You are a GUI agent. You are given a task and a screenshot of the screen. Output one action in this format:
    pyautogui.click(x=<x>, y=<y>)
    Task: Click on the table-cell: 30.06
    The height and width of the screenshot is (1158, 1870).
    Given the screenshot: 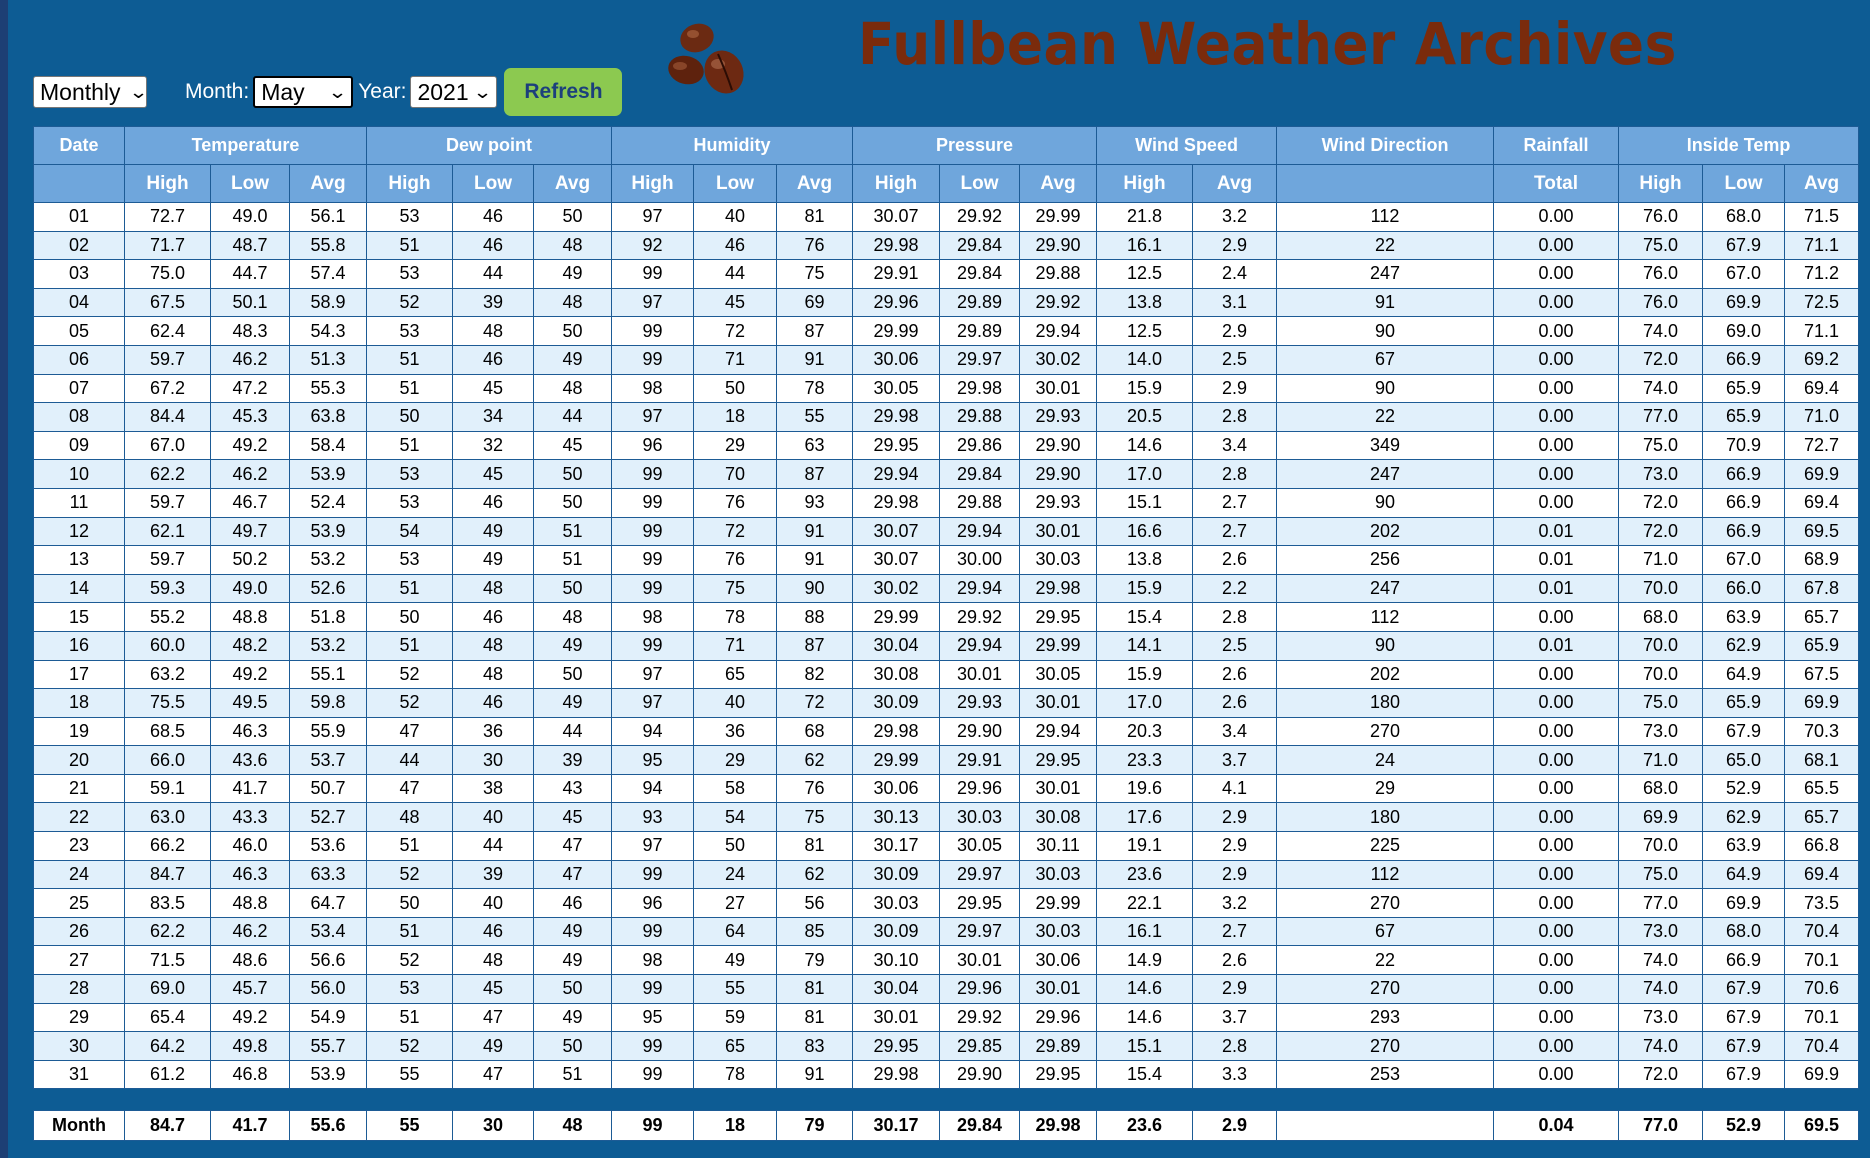 What is the action you would take?
    pyautogui.click(x=896, y=788)
    